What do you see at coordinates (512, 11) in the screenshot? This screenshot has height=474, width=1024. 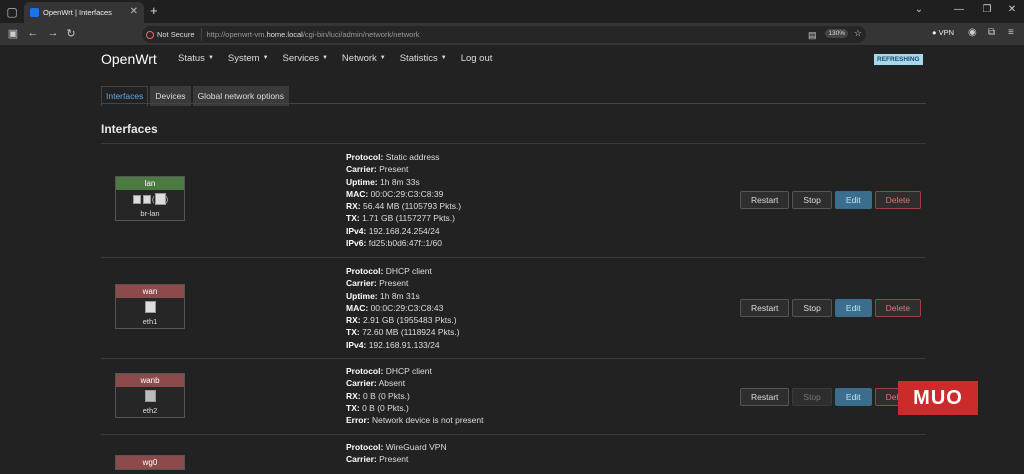 I see `browser-tab-bar: ▢ OpenWrt | Interfaces ✕ + ⌄ — ❐ ✕` at bounding box center [512, 11].